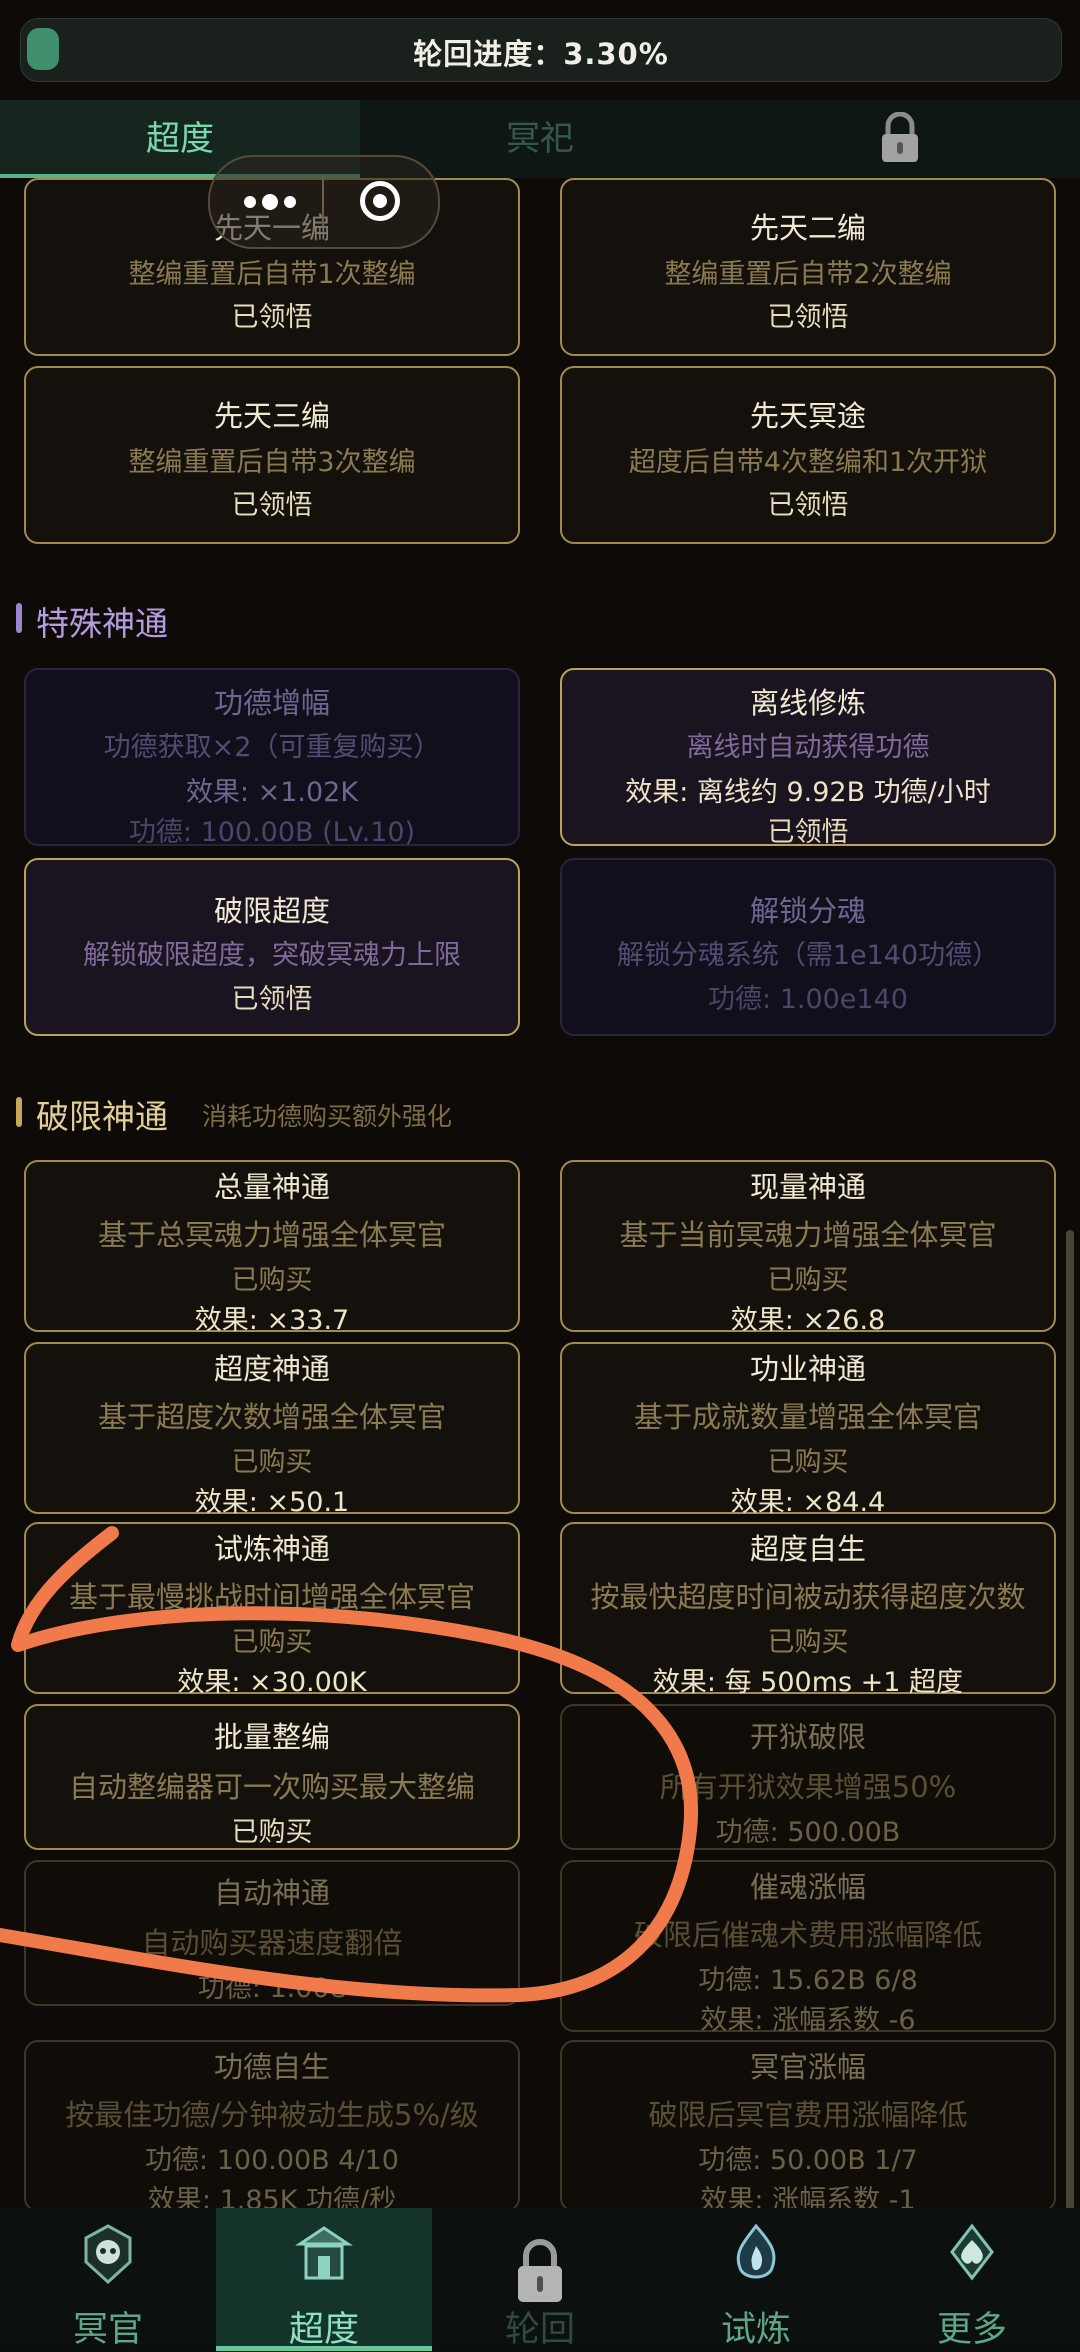 The height and width of the screenshot is (2352, 1080). Describe the element at coordinates (271, 416) in the screenshot. I see `card-title: 先天三编` at that location.